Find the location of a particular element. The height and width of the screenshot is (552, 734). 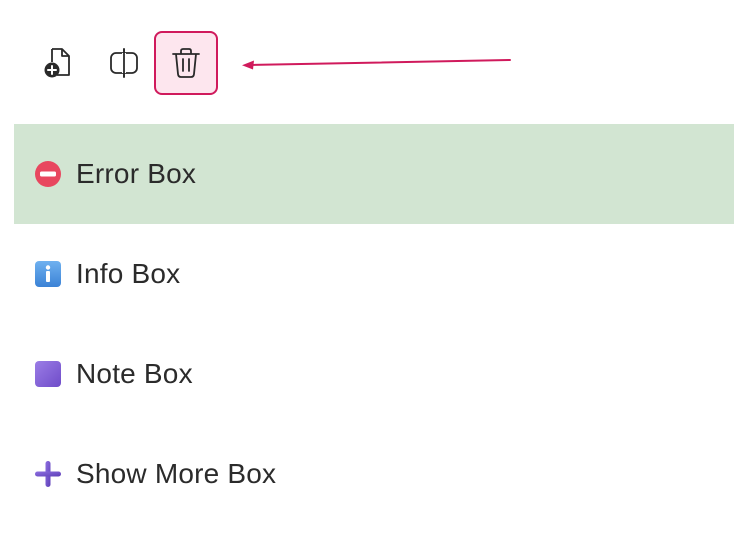

delete-button is located at coordinates (186, 63).